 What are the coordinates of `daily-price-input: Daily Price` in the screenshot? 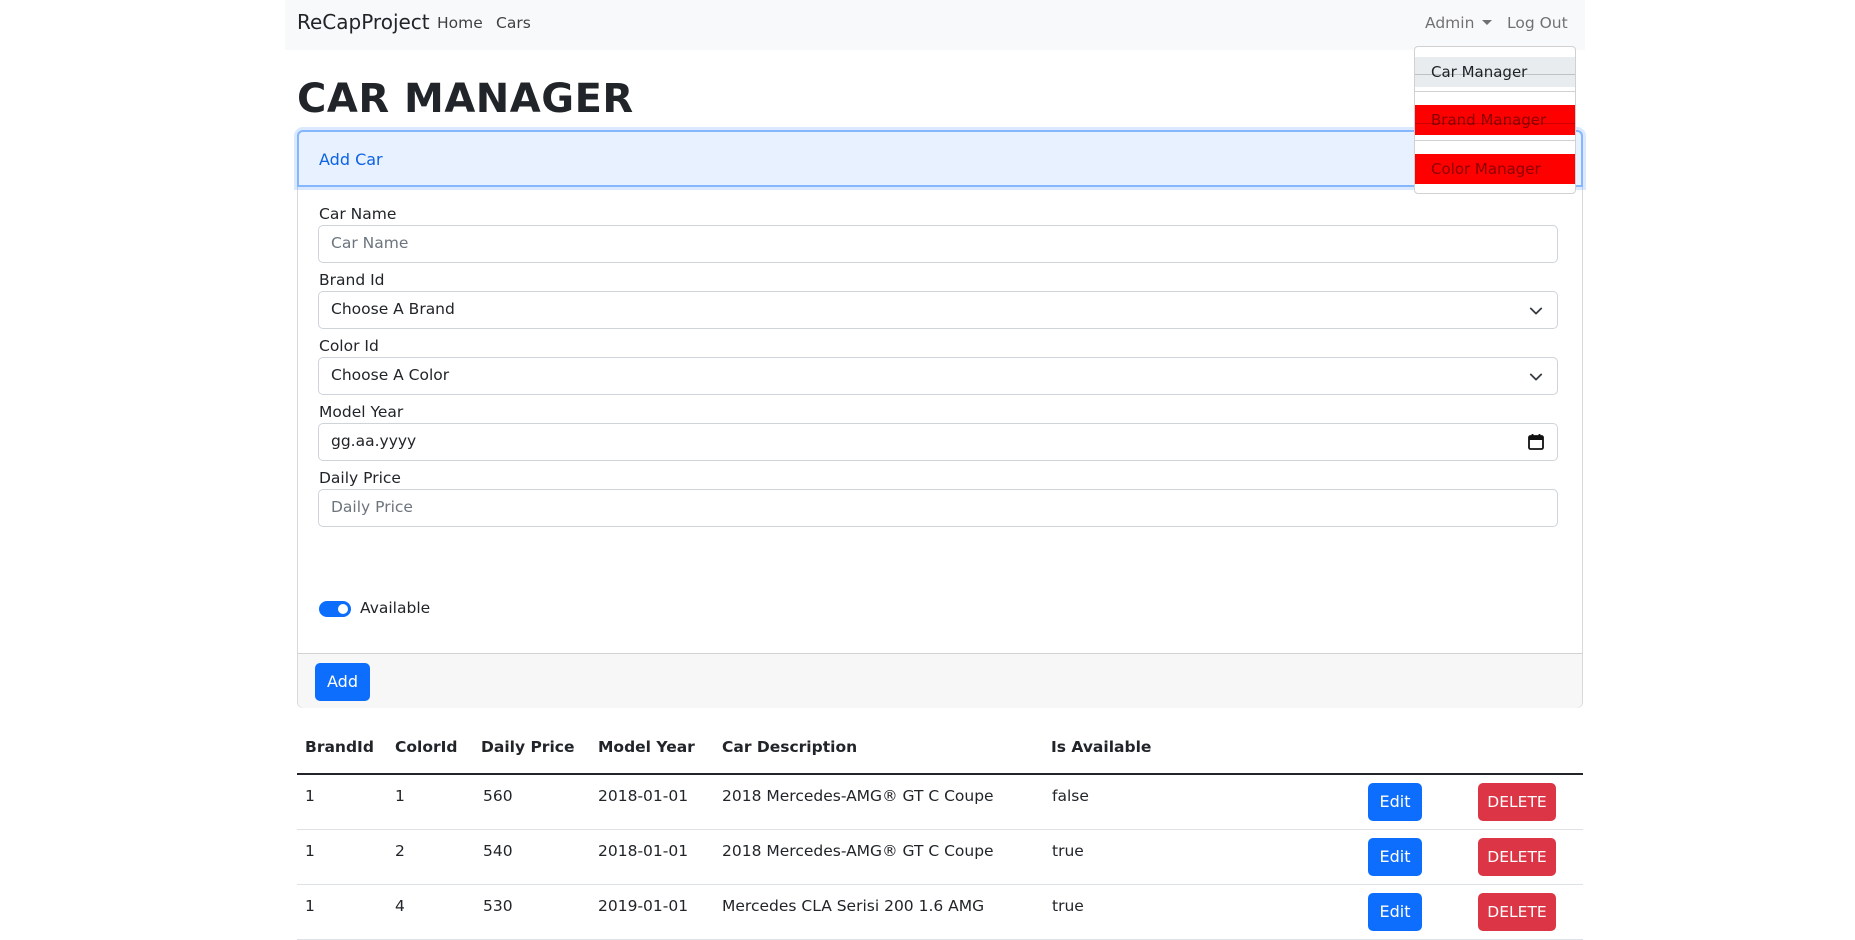 It's located at (938, 508).